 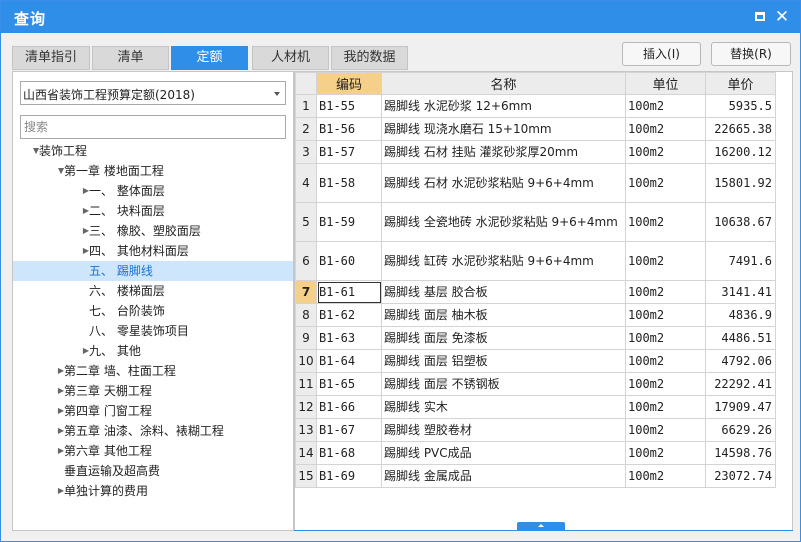 I want to click on tree-node: 八、 零星装饰项目, so click(x=153, y=331).